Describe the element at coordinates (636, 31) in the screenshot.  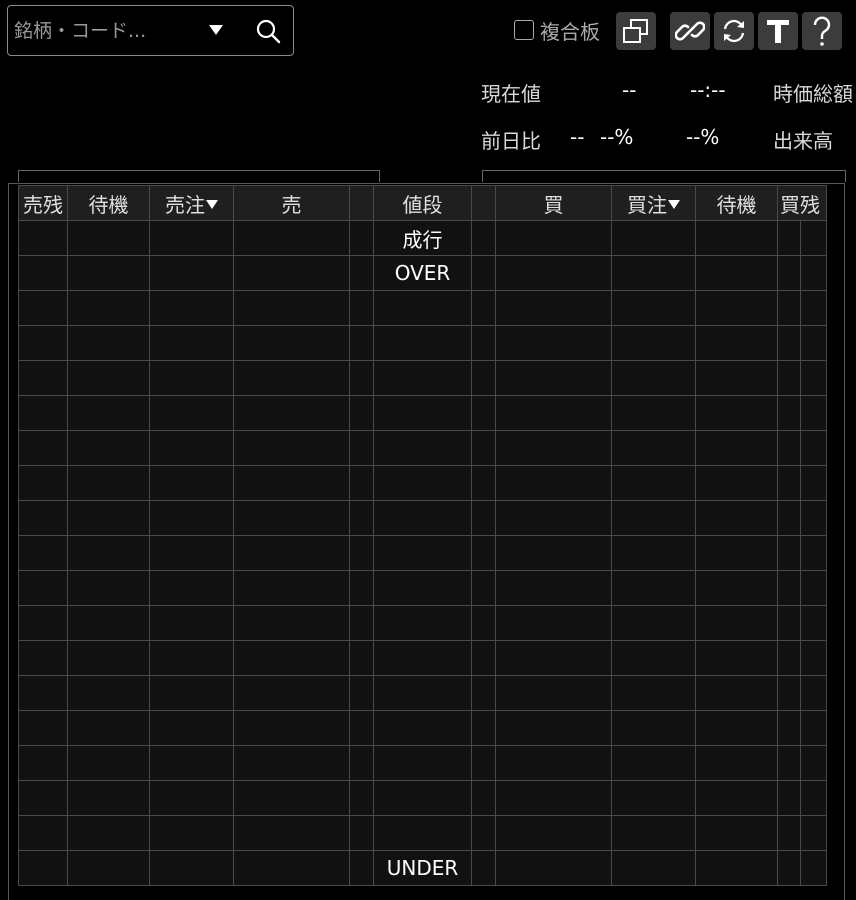
I see `popout-window-button` at that location.